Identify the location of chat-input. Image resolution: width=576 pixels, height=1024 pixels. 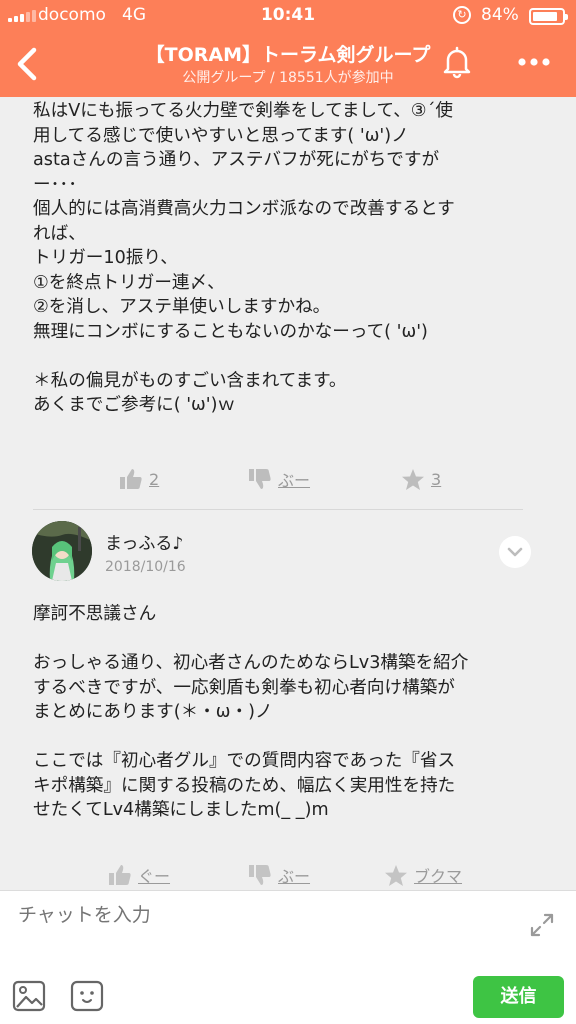
(140, 916).